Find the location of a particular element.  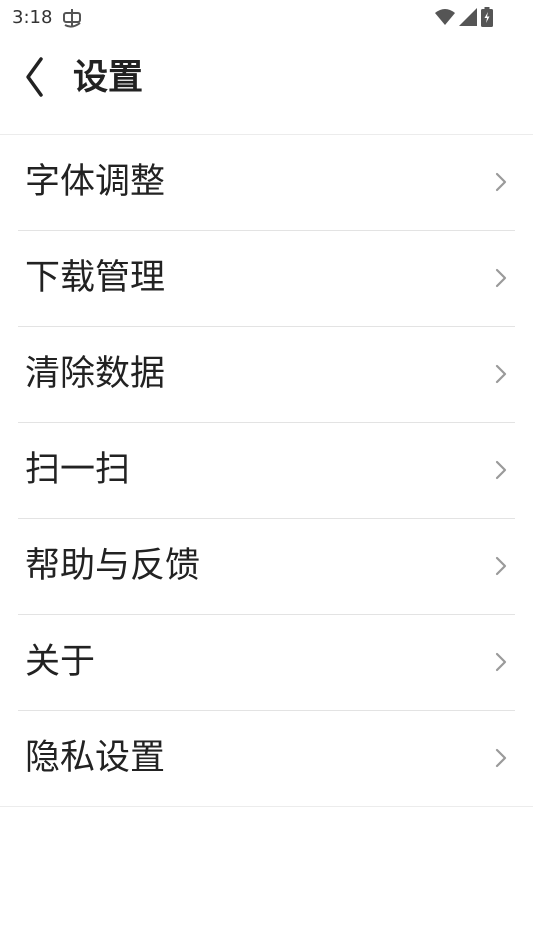

battery-charging-icon is located at coordinates (487, 17).